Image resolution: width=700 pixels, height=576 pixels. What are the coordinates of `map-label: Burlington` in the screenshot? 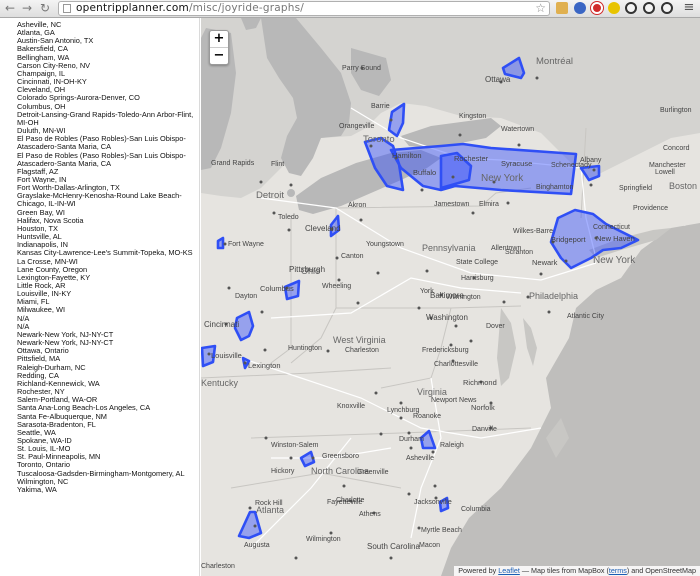 It's located at (676, 110).